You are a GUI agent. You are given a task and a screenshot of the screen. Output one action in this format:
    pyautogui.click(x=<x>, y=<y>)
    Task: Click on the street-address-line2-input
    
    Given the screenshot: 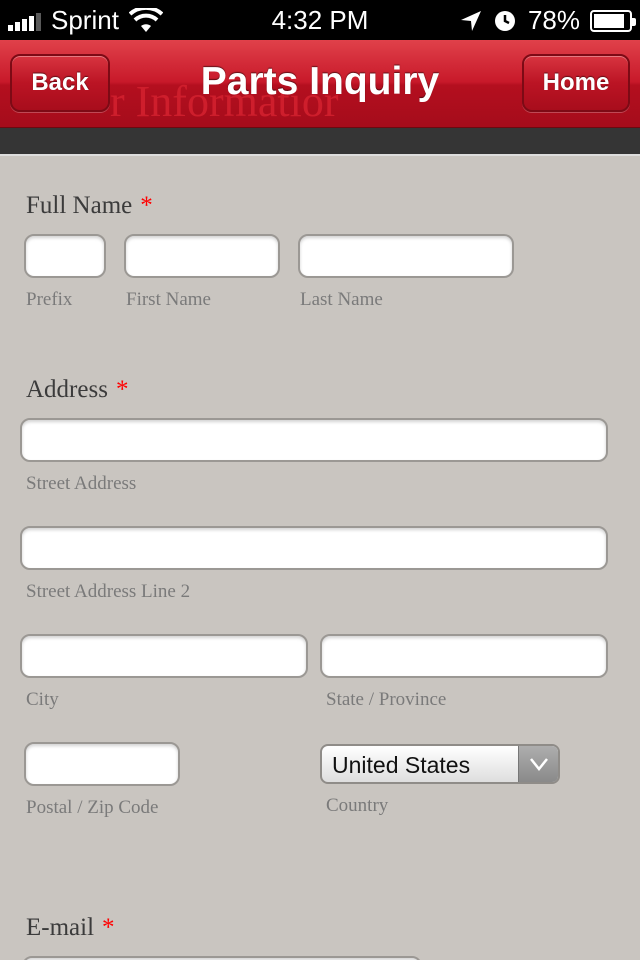 What is the action you would take?
    pyautogui.click(x=314, y=548)
    